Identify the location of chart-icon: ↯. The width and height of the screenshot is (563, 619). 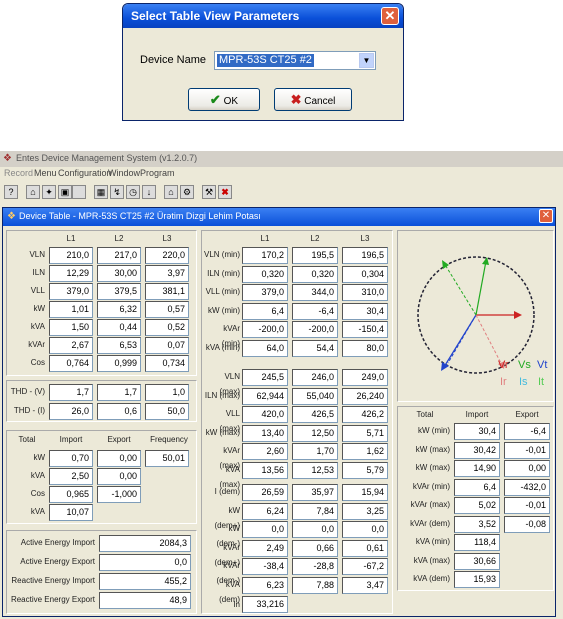
(117, 192).